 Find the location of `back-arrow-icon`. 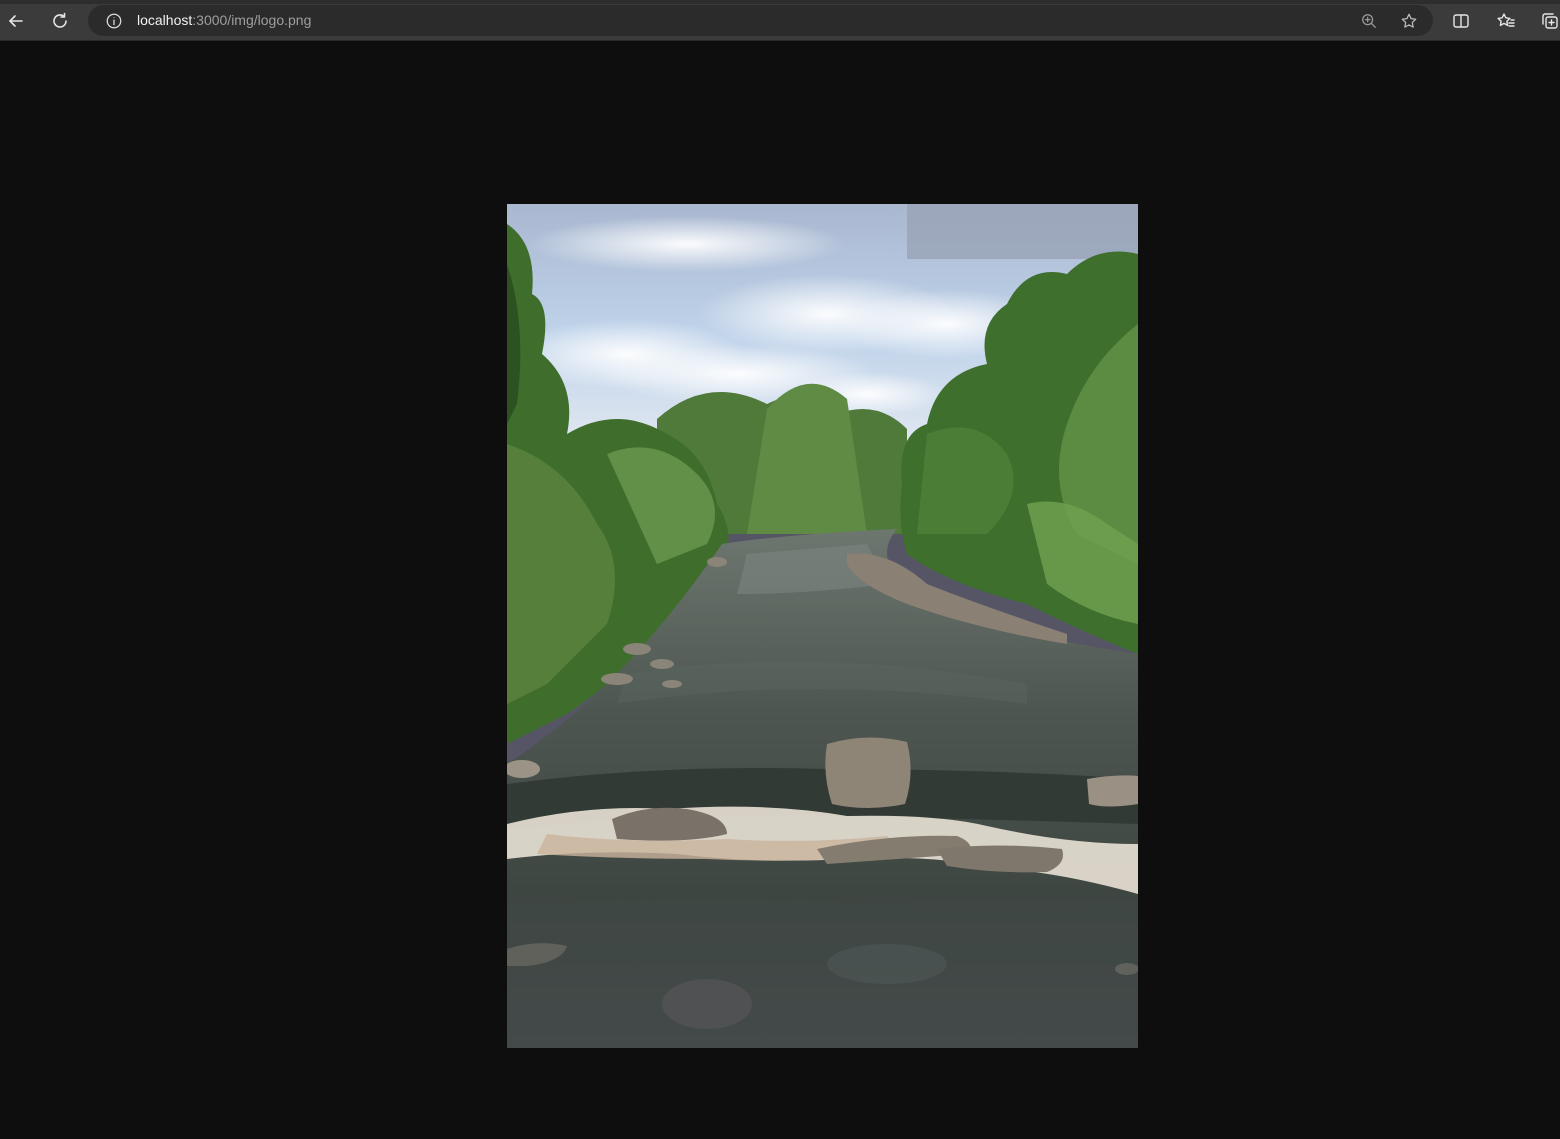

back-arrow-icon is located at coordinates (16, 21).